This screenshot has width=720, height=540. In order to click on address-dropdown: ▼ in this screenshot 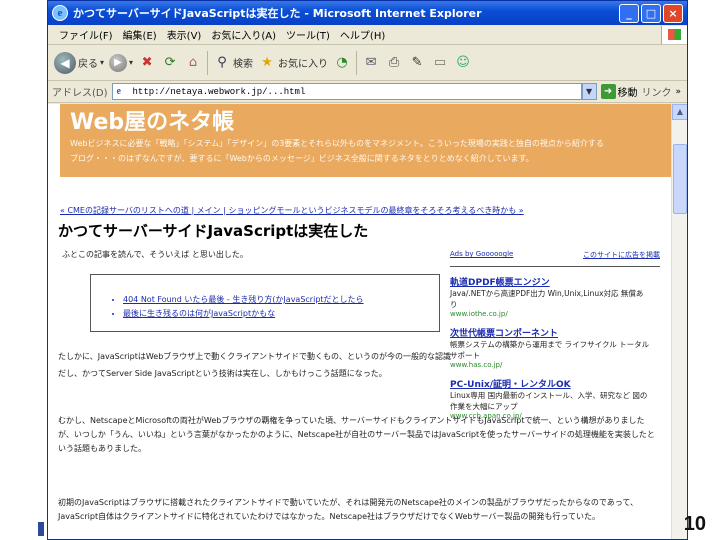, I will do `click(589, 91)`.